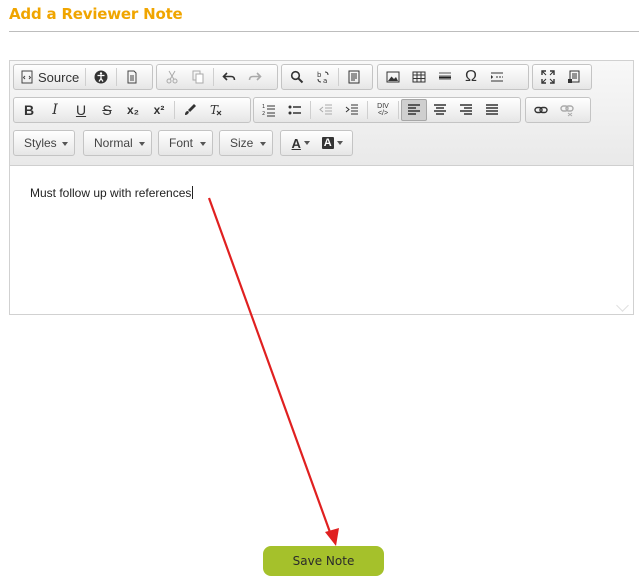 This screenshot has height=579, width=641. What do you see at coordinates (383, 113) in the screenshot?
I see `div-code-icon: </>` at bounding box center [383, 113].